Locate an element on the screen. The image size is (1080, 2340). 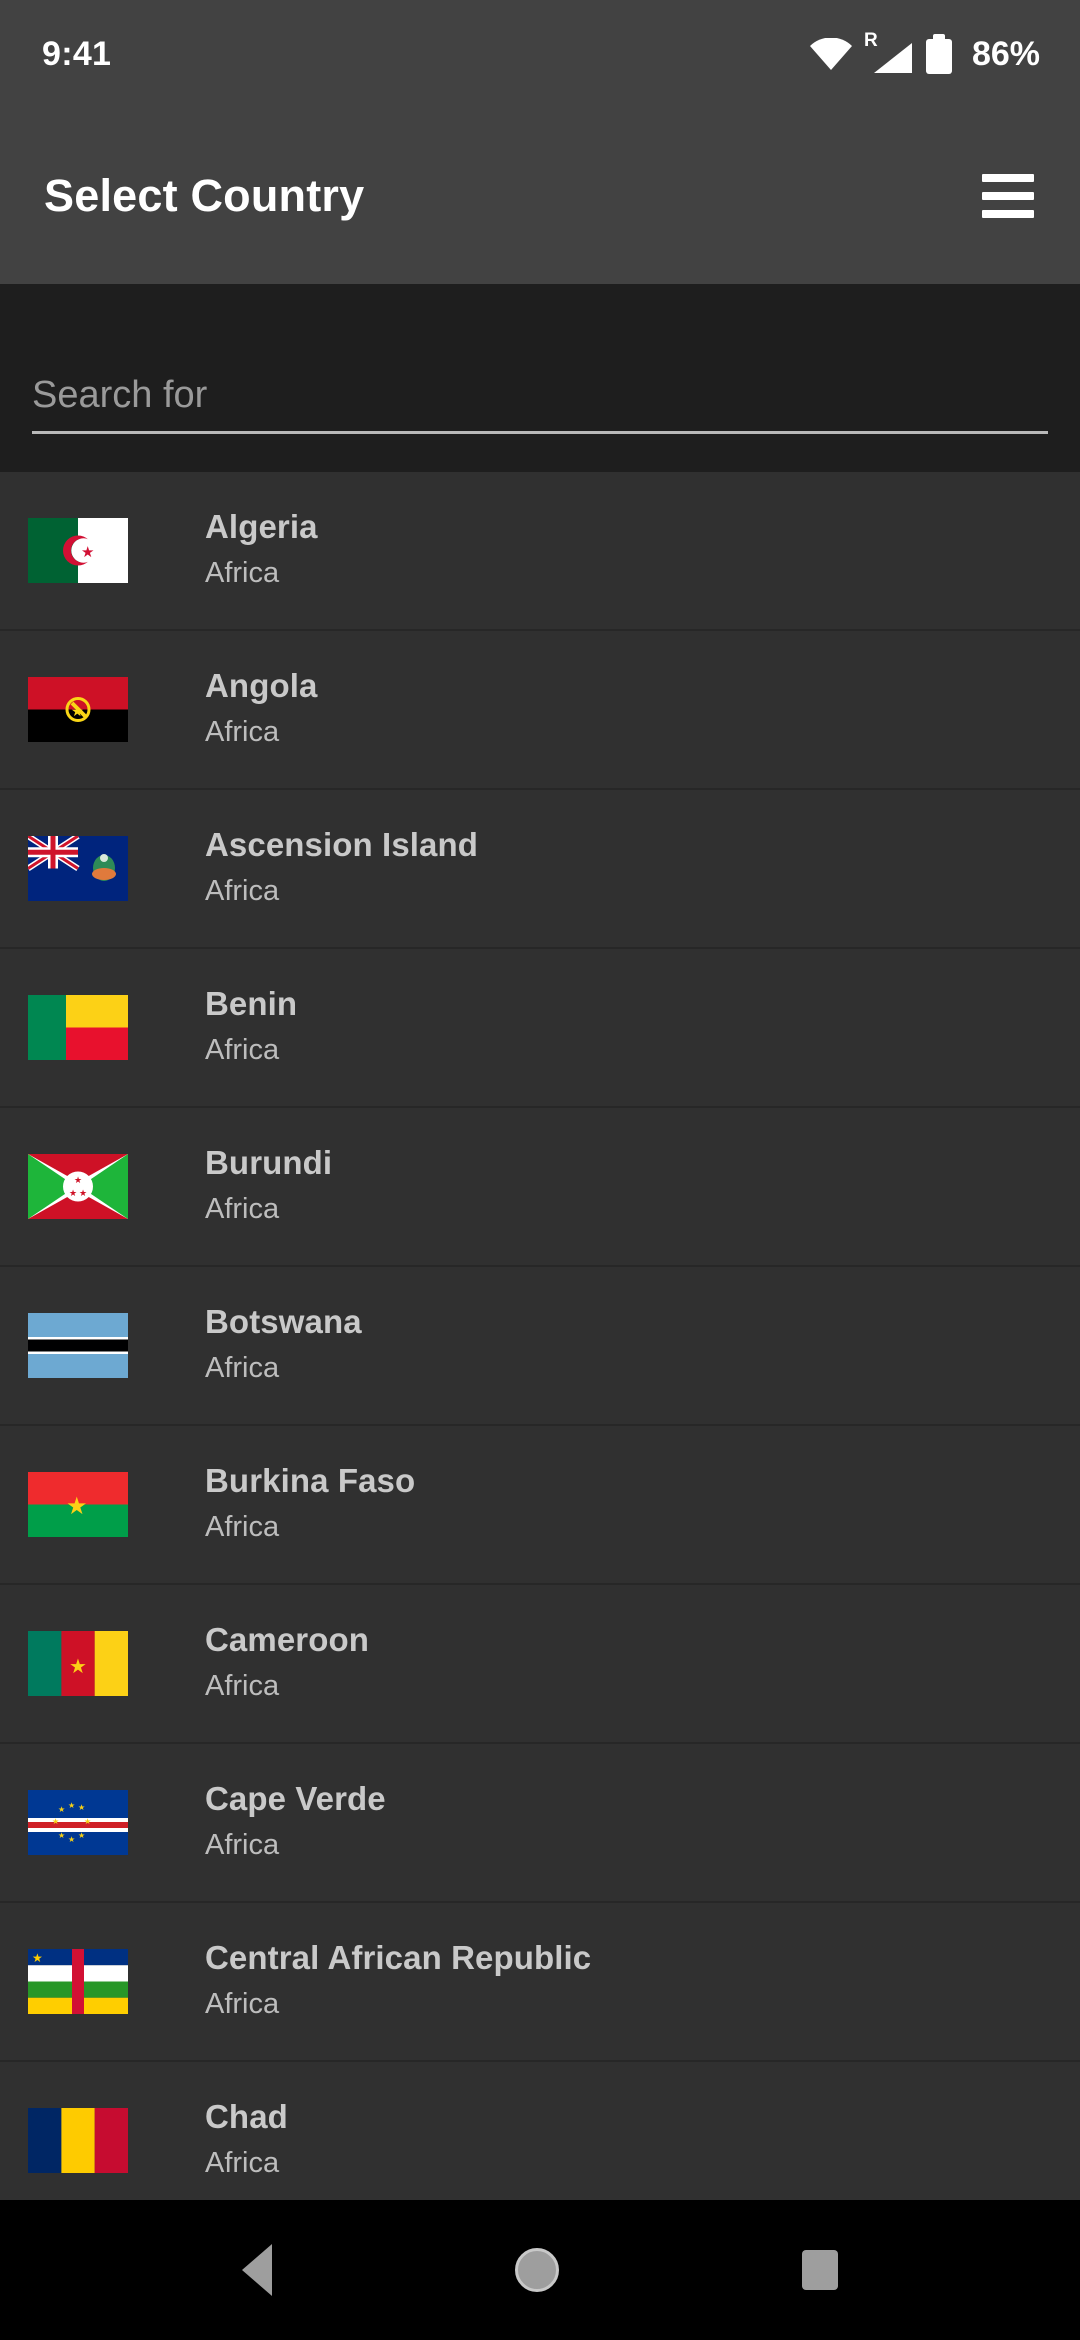
country-name: Burundi is located at coordinates (269, 1162).